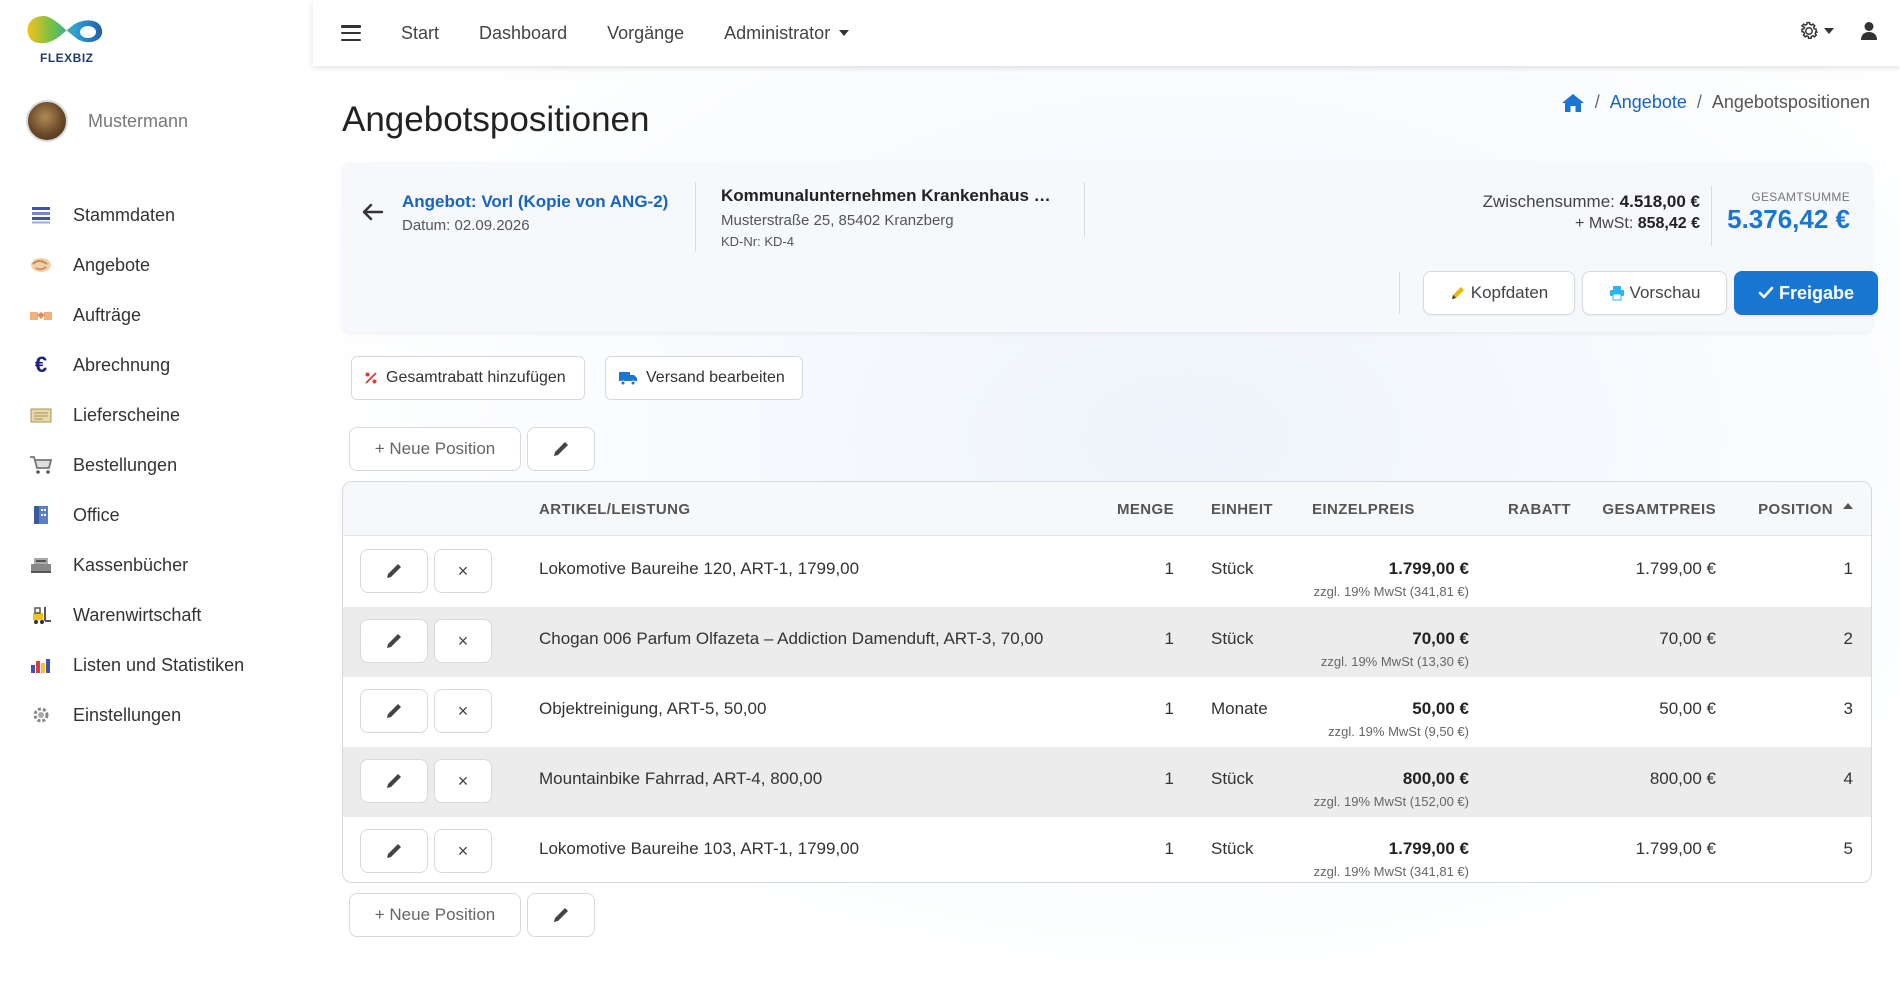 The width and height of the screenshot is (1900, 996). What do you see at coordinates (1848, 568) in the screenshot?
I see `cell-position: 1` at bounding box center [1848, 568].